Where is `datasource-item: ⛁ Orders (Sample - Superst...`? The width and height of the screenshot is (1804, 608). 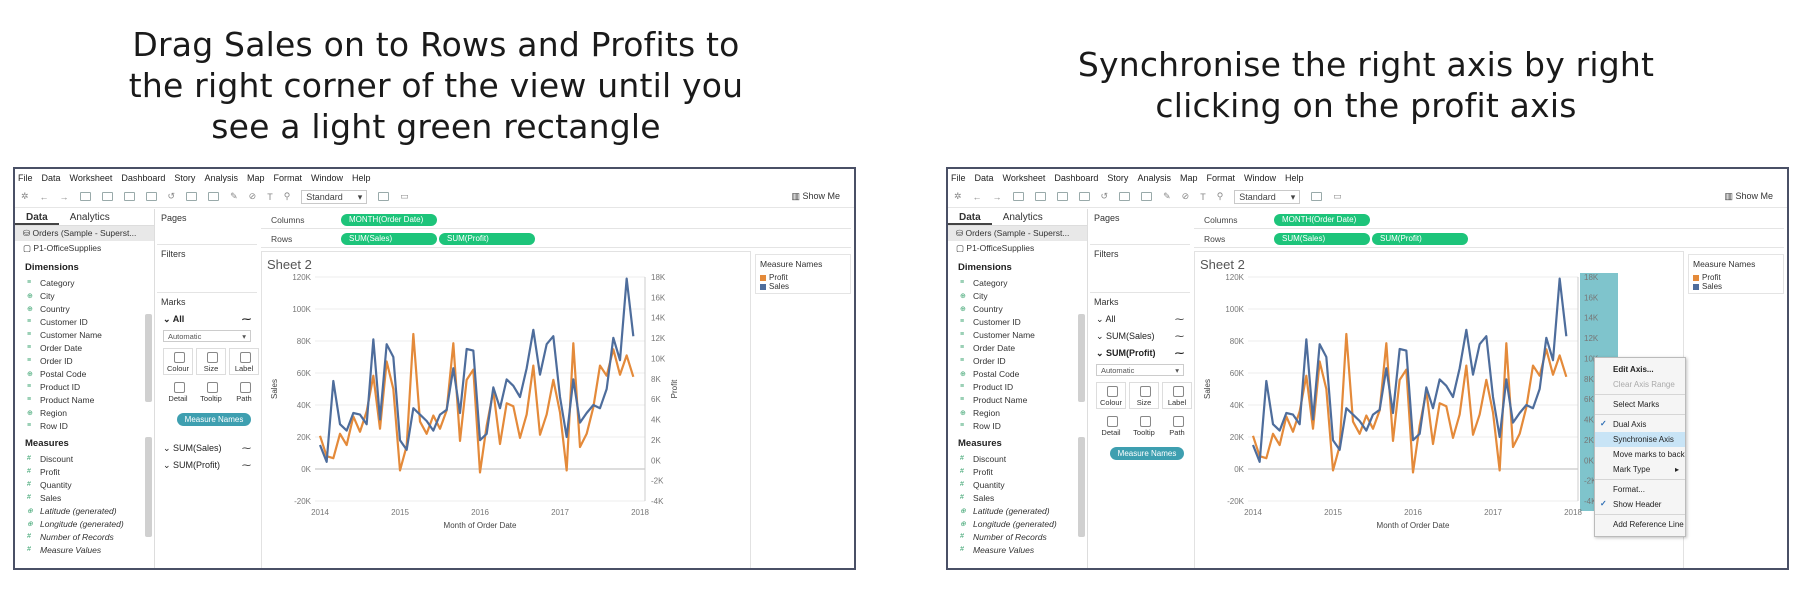 datasource-item: ⛁ Orders (Sample - Superst... is located at coordinates (84, 233).